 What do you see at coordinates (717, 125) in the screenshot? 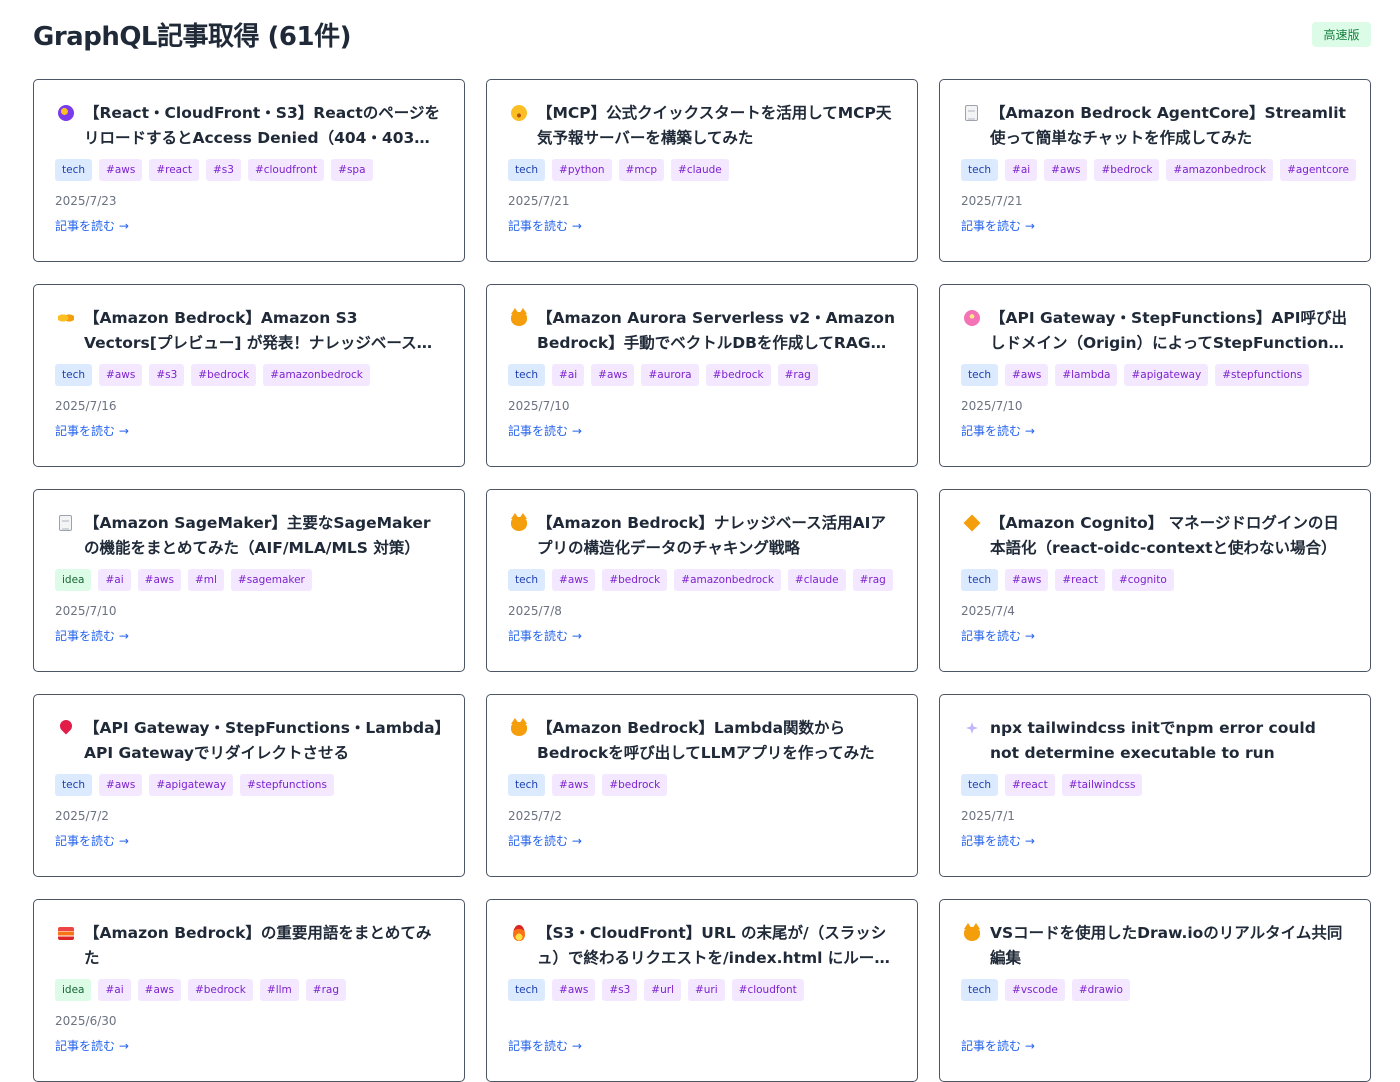
I see `article-title-text: 【MCP】公式クイックスタートを活用してMCP天気予報サーバーを構築してみた` at bounding box center [717, 125].